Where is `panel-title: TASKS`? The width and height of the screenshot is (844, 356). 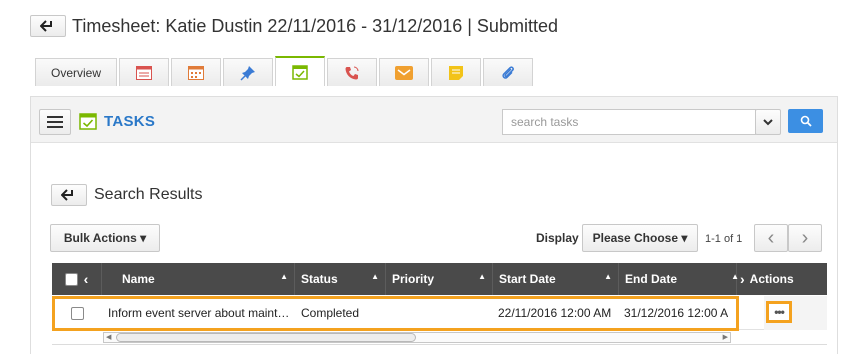
panel-title: TASKS is located at coordinates (130, 121).